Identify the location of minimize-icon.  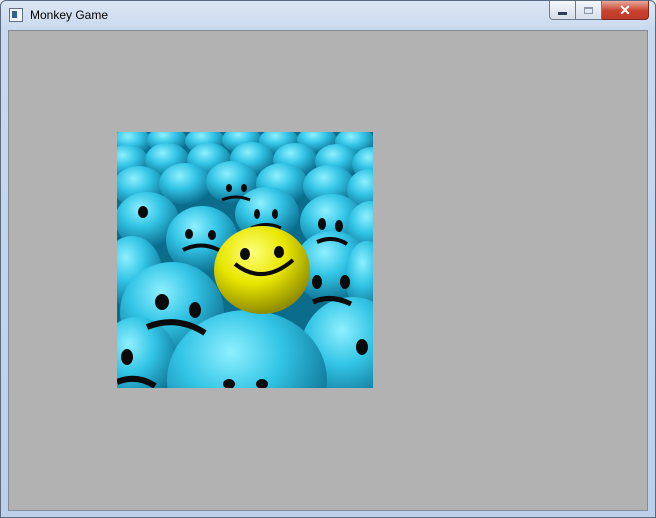
(562, 13).